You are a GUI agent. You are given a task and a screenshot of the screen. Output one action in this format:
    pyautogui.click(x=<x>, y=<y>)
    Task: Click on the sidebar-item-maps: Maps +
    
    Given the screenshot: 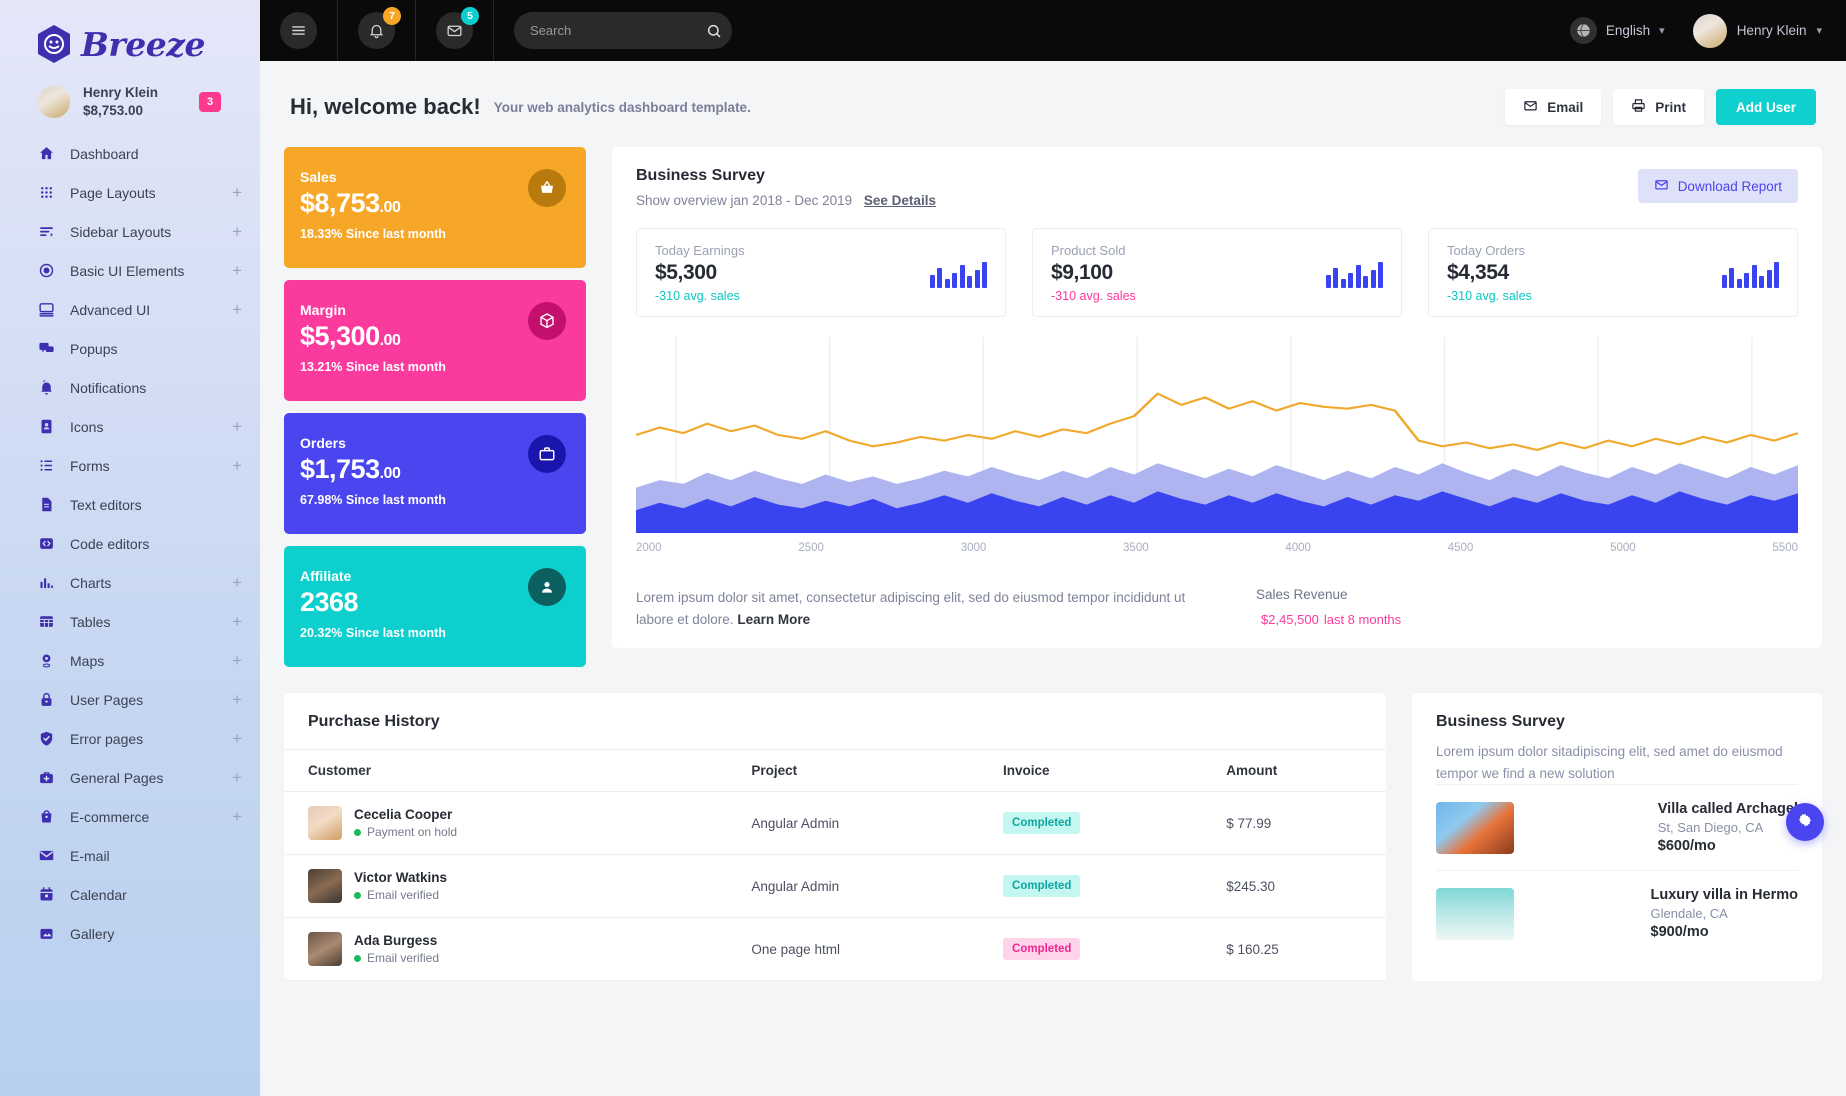 What is the action you would take?
    pyautogui.click(x=130, y=660)
    